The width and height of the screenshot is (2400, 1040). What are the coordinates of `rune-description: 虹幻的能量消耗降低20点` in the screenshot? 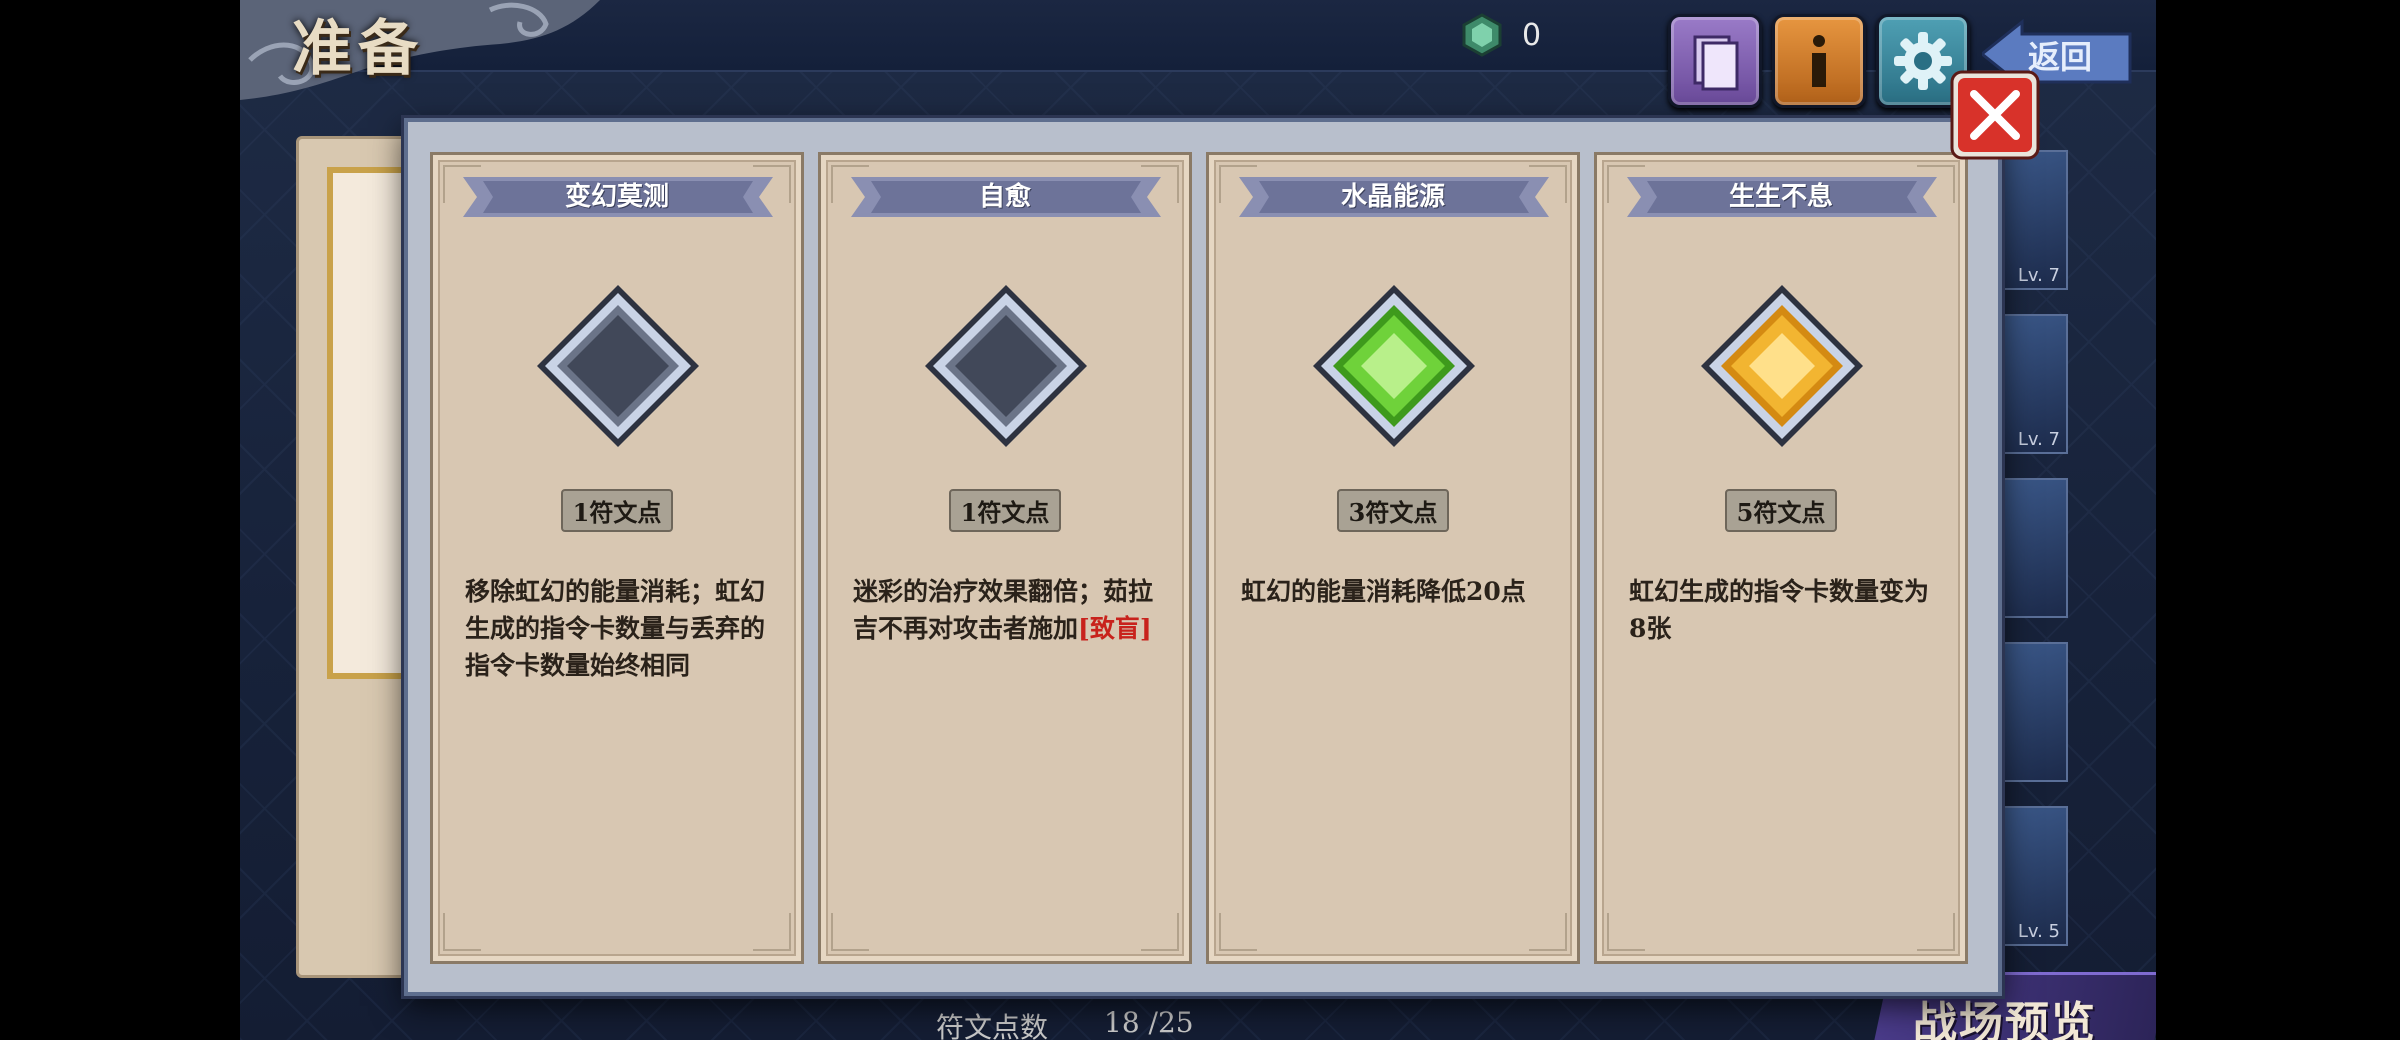 It's located at (1383, 591).